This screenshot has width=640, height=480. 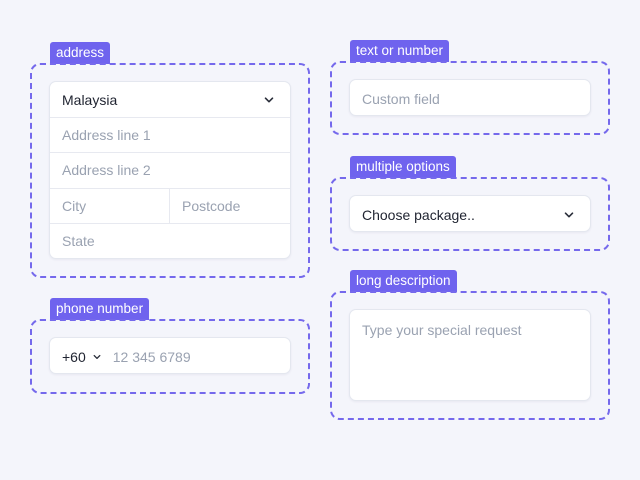 I want to click on special-request-textarea: Type your special request, so click(x=470, y=355).